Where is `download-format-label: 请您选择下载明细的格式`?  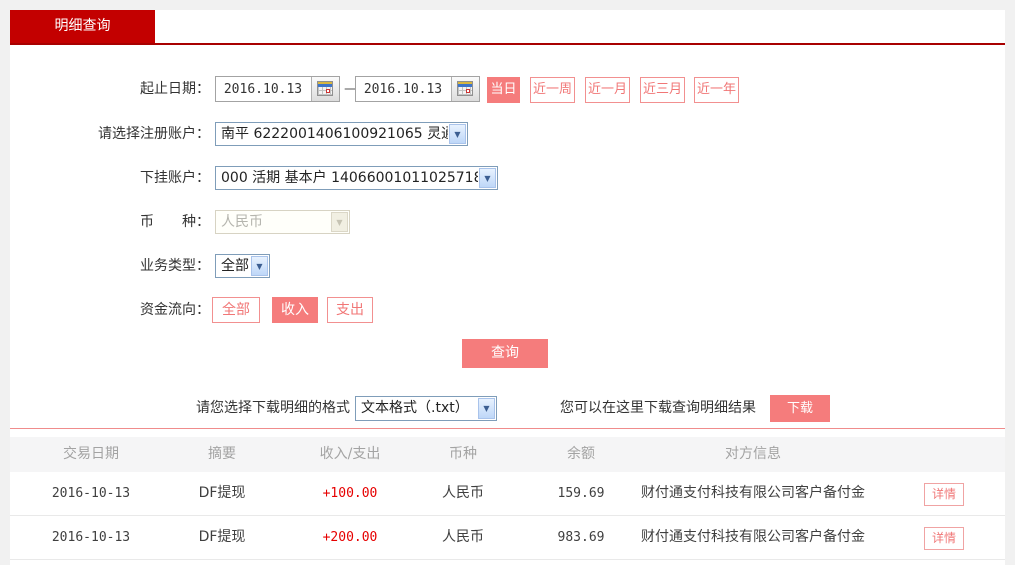 download-format-label: 请您选择下载明细的格式 is located at coordinates (273, 408).